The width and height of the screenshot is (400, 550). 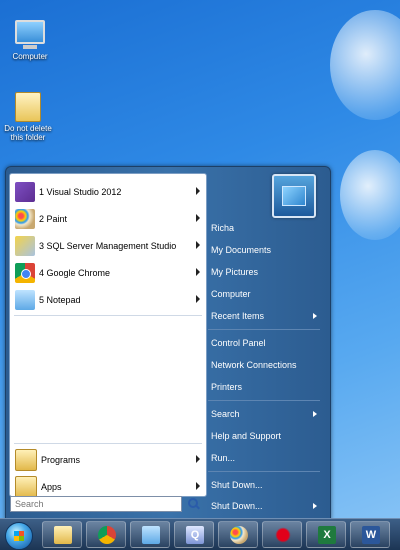 What do you see at coordinates (26, 487) in the screenshot?
I see `apps-folder-icon` at bounding box center [26, 487].